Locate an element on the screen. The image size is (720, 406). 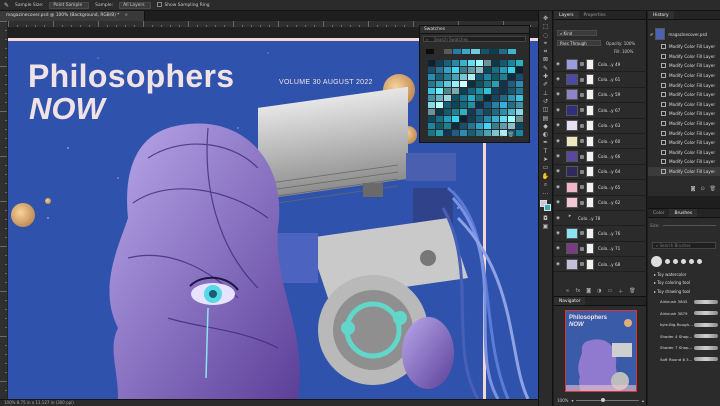
background-color is located at coordinates (547, 207).